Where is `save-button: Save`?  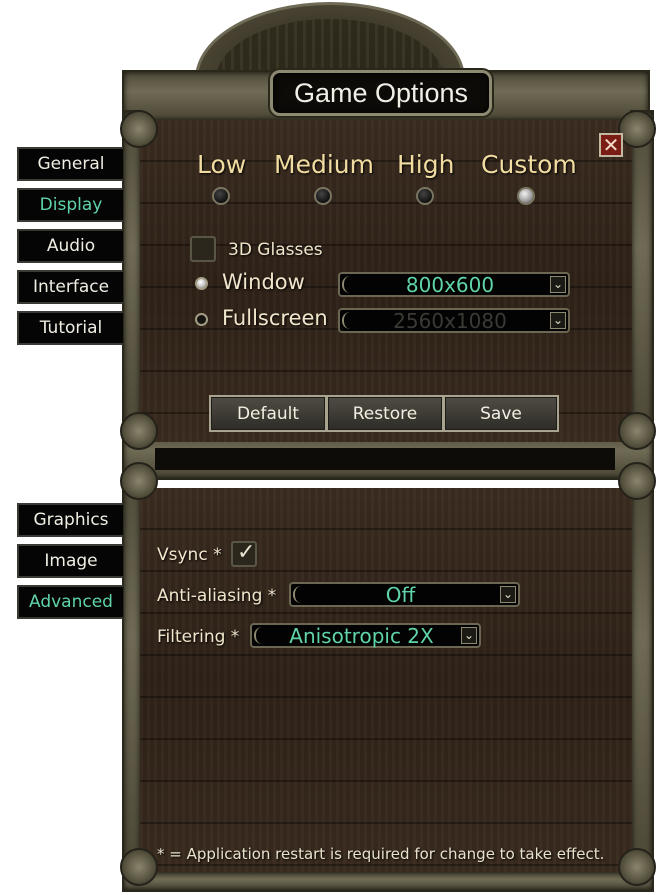 save-button: Save is located at coordinates (501, 413).